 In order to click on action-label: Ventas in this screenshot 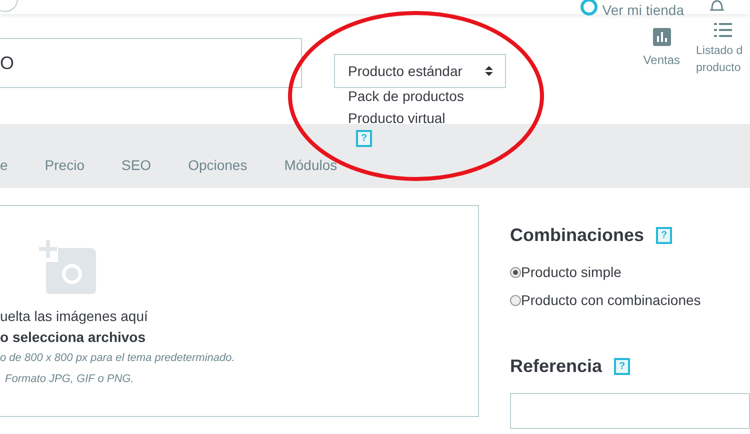, I will do `click(661, 60)`.